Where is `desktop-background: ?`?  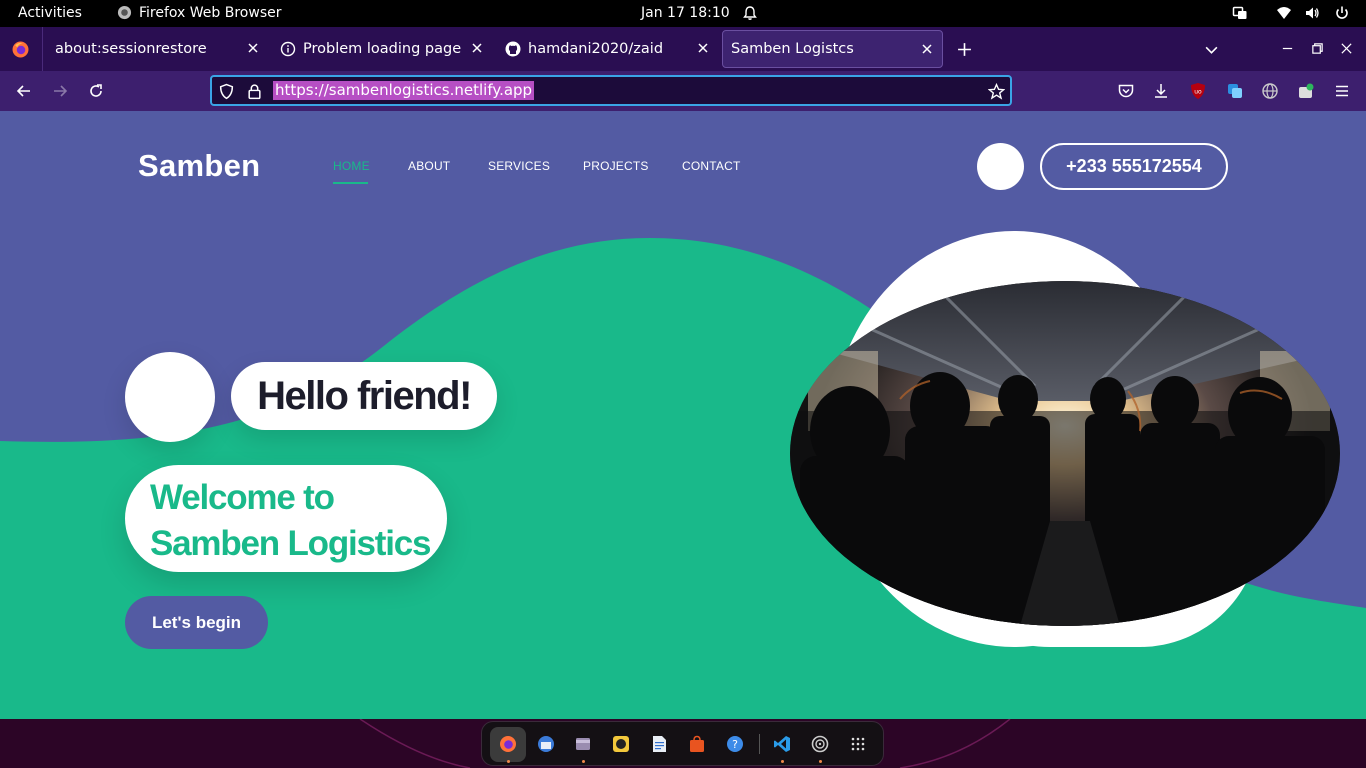
desktop-background: ? is located at coordinates (683, 743).